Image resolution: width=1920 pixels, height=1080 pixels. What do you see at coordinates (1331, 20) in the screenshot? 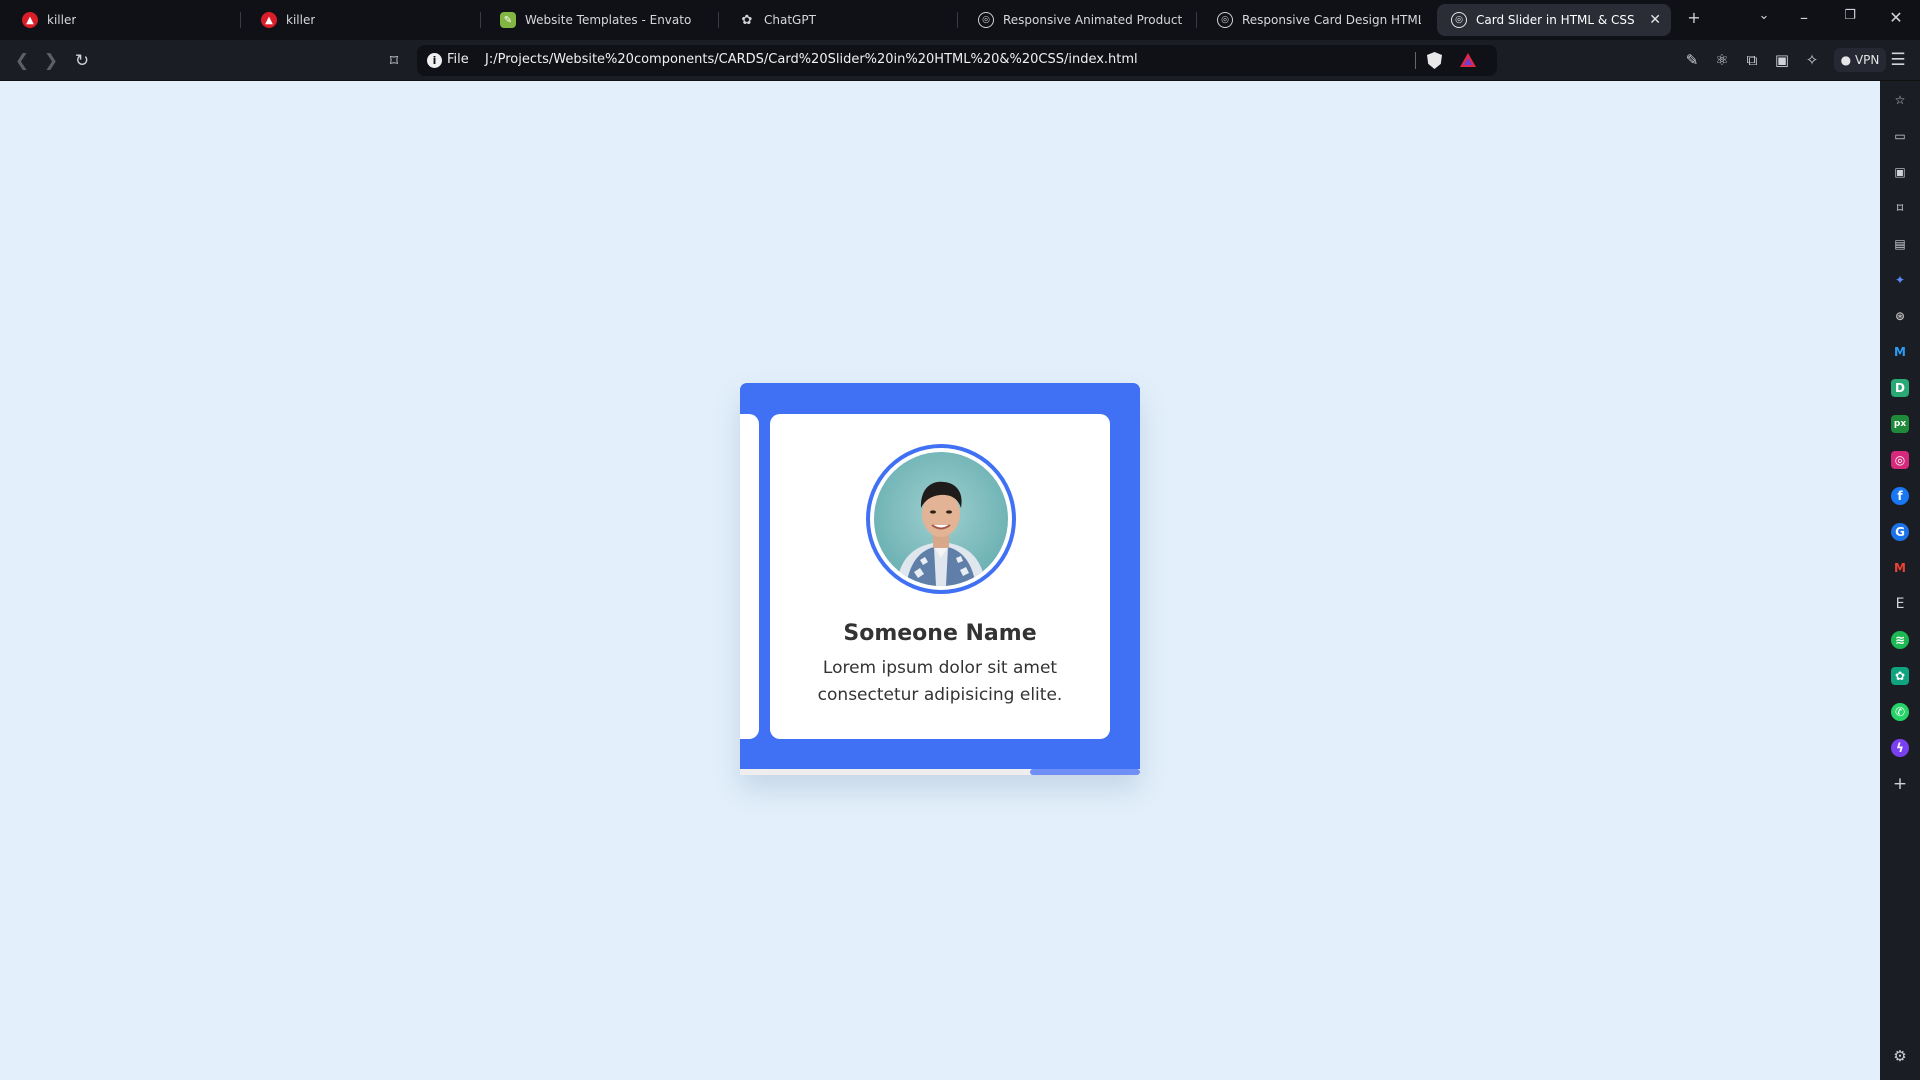
I see `tab-label: Responsive Card Design HTML and` at bounding box center [1331, 20].